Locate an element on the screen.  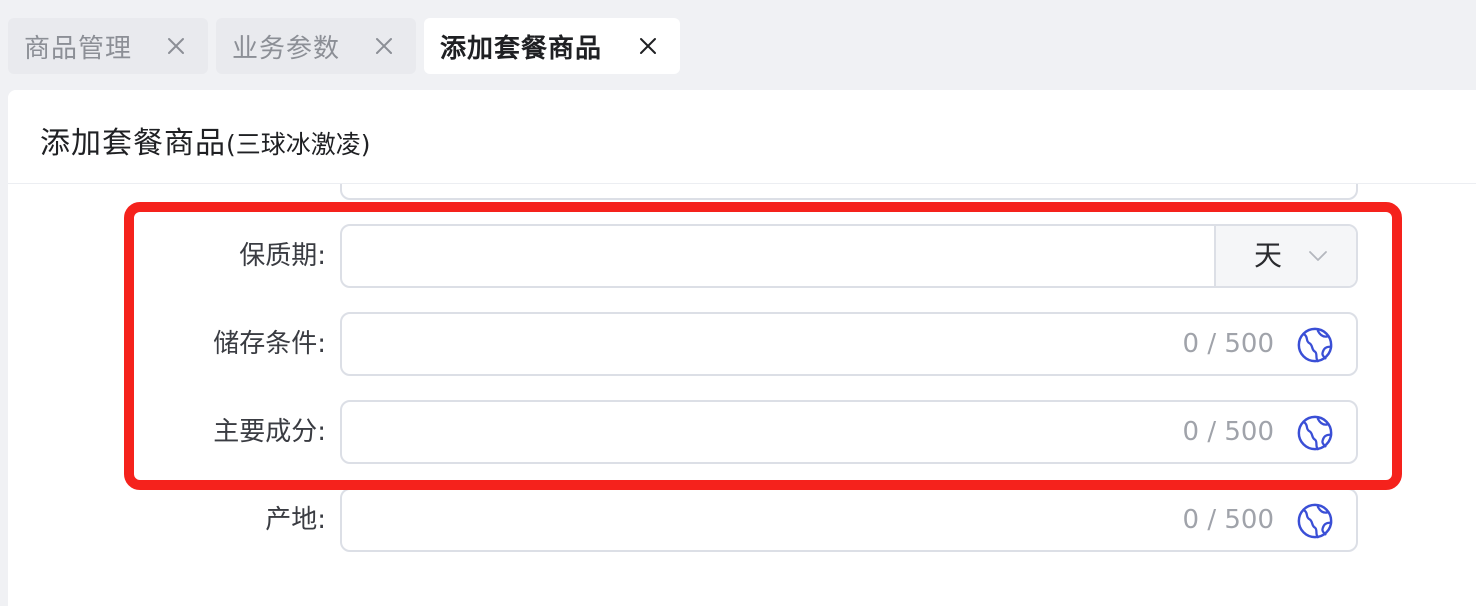
chevron-down-icon is located at coordinates (1318, 256).